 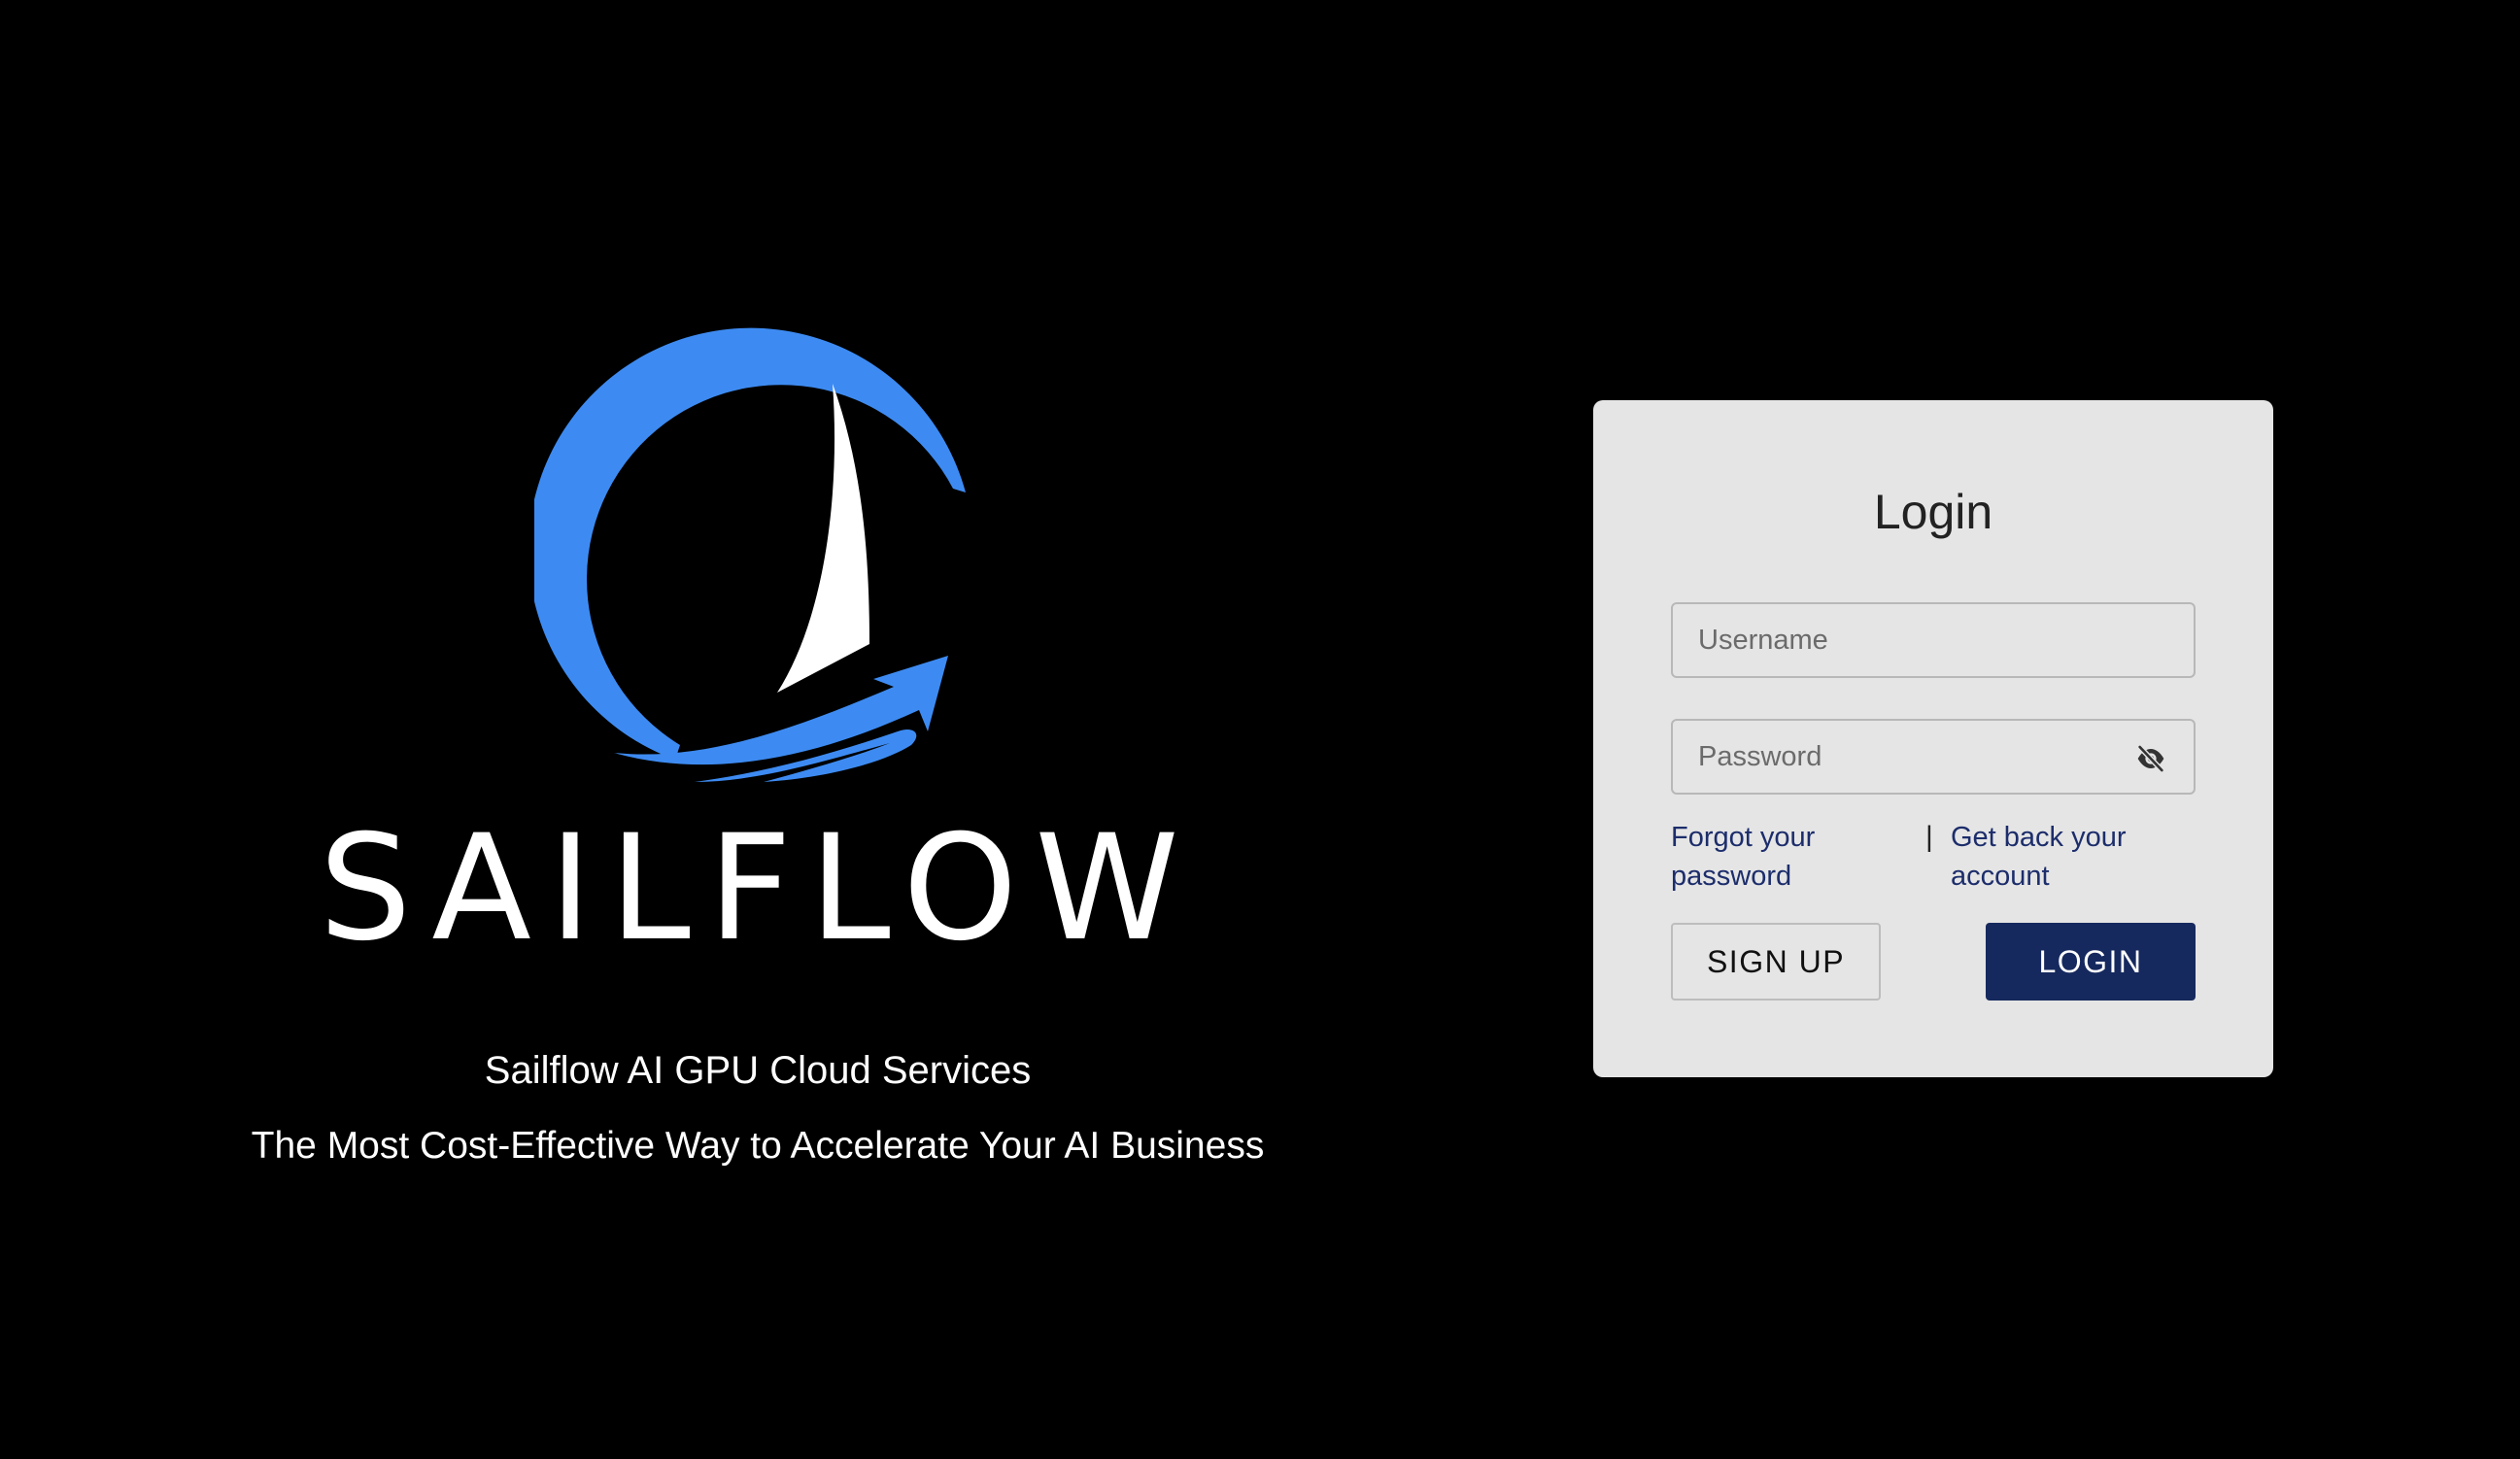 What do you see at coordinates (1912, 640) in the screenshot?
I see `username-input` at bounding box center [1912, 640].